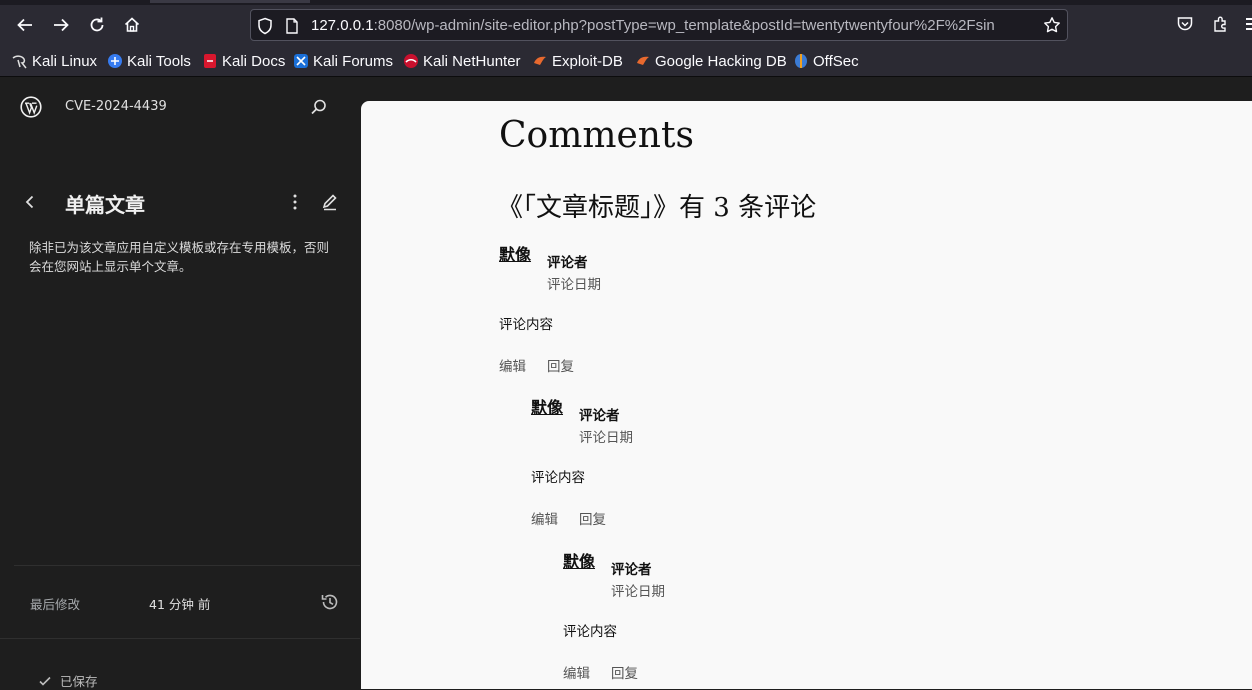 This screenshot has width=1252, height=690. Describe the element at coordinates (319, 109) in the screenshot. I see `search-icon` at that location.